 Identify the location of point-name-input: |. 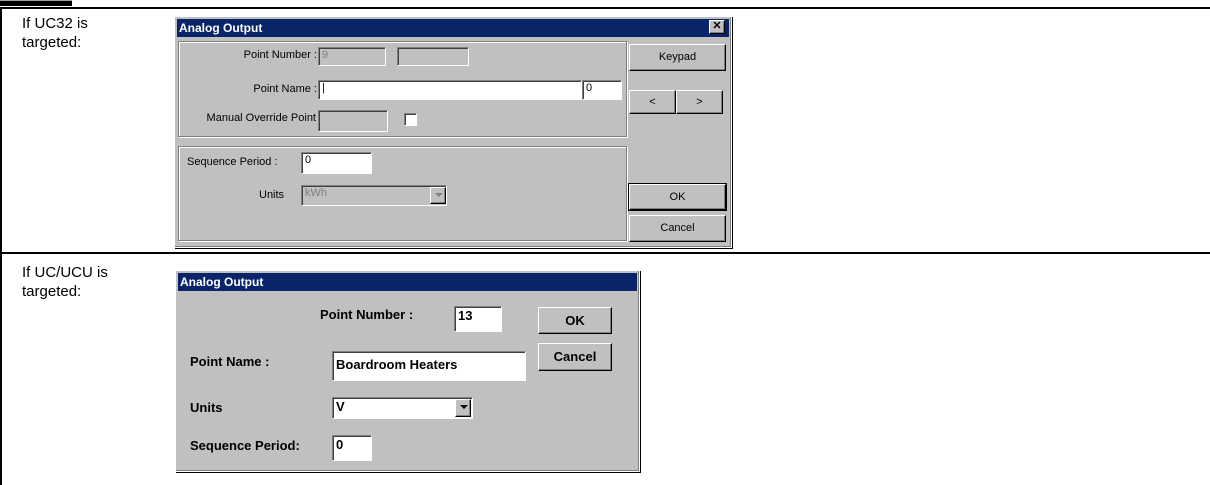
(450, 90).